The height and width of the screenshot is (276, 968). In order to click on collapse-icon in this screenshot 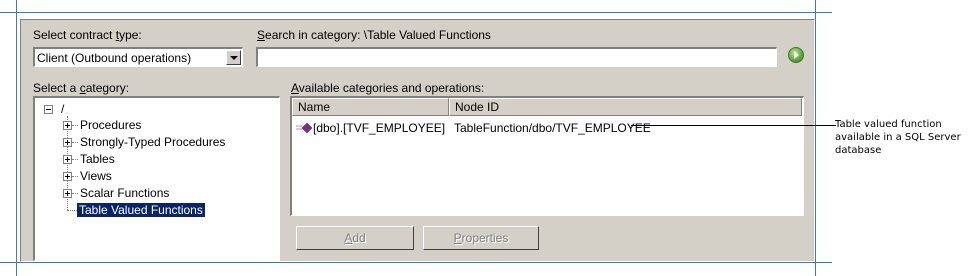, I will do `click(48, 109)`.